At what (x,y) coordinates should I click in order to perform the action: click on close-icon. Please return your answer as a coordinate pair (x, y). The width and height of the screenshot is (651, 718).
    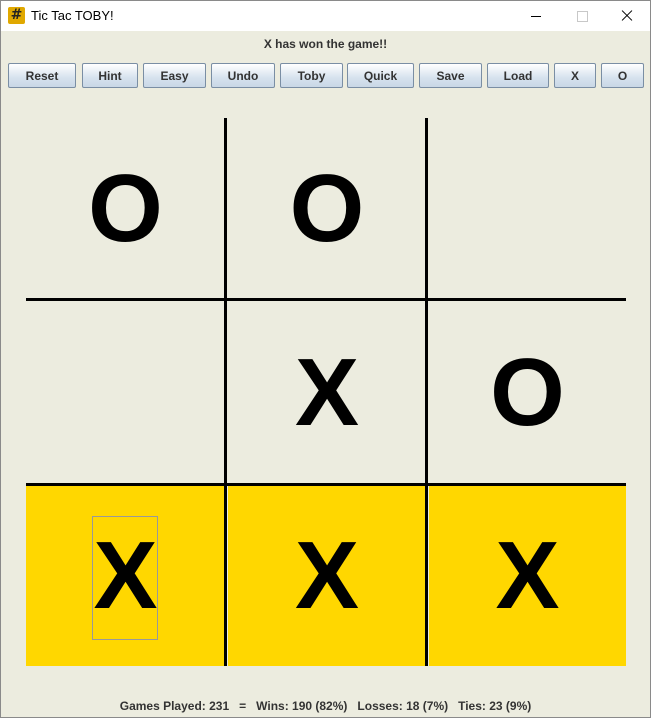
    Looking at the image, I should click on (627, 16).